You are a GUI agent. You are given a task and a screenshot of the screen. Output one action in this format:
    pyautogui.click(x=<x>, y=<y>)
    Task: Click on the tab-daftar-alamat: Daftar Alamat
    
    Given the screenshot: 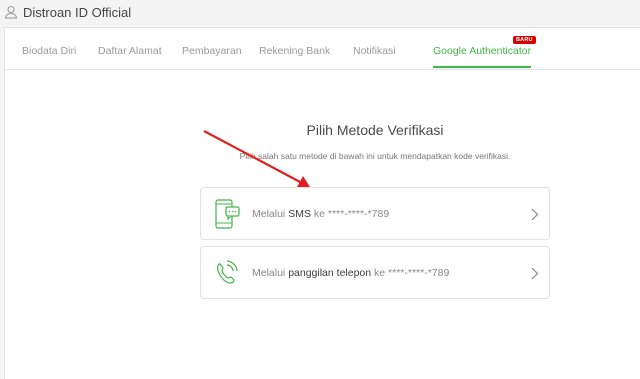 What is the action you would take?
    pyautogui.click(x=130, y=51)
    